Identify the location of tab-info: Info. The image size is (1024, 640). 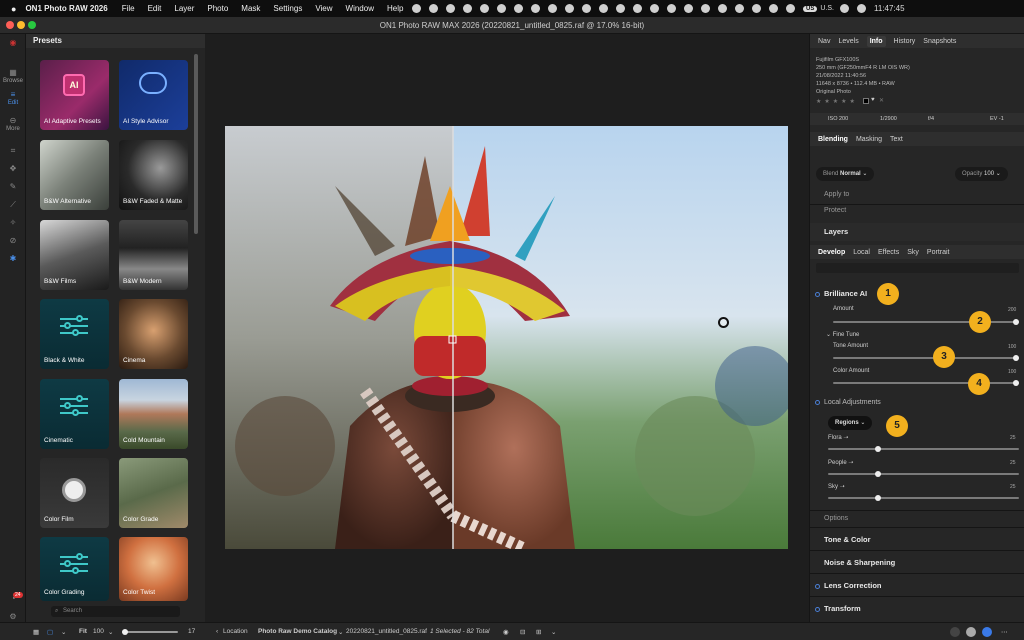
(876, 41).